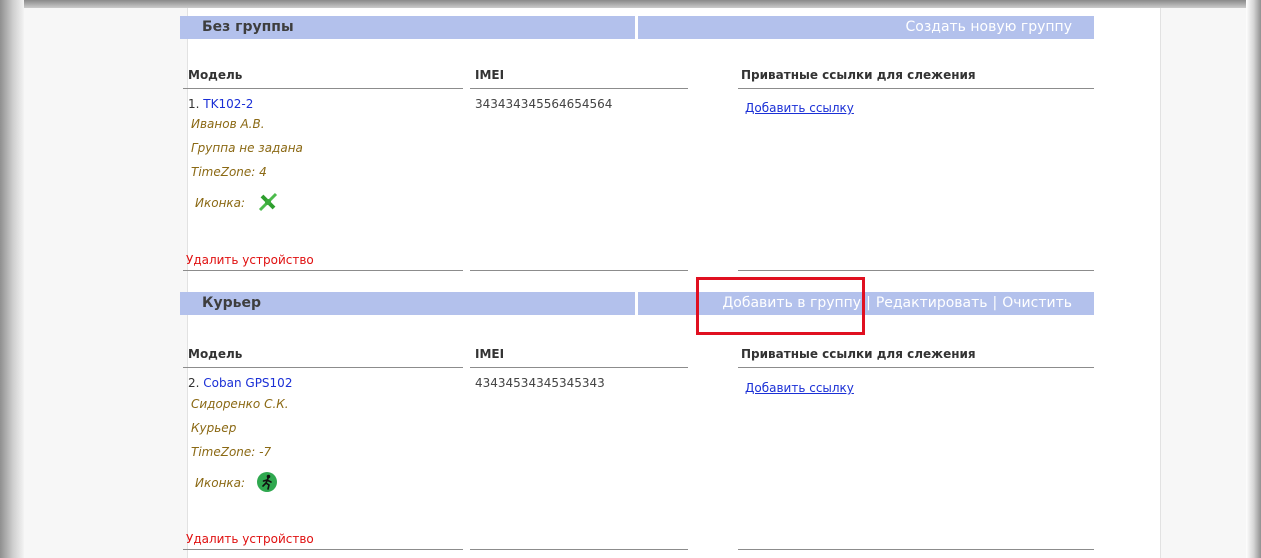 The height and width of the screenshot is (558, 1261). What do you see at coordinates (268, 204) in the screenshot?
I see `satellite-icon` at bounding box center [268, 204].